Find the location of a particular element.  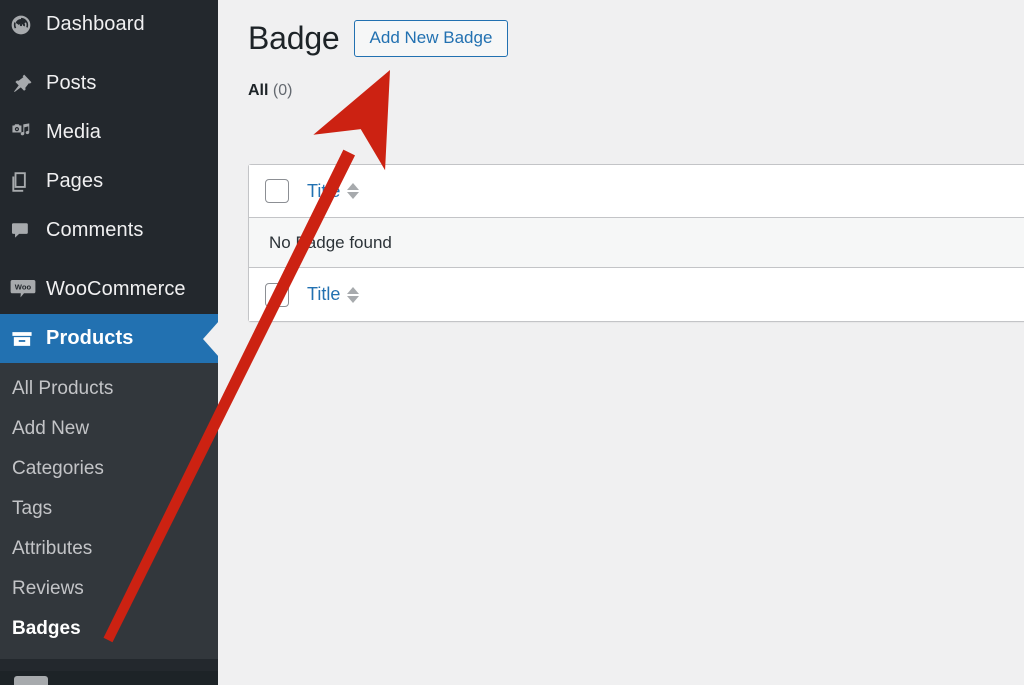

sidebar-item-label: Products is located at coordinates (90, 338).